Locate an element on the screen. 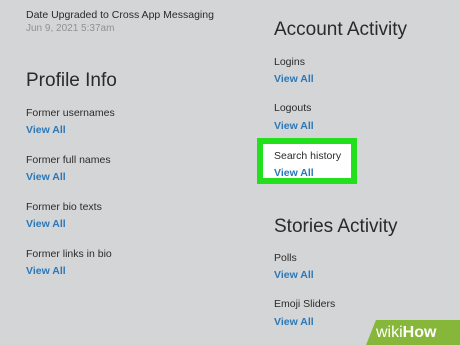 This screenshot has width=460, height=345. former-bio-texts-label: Former bio texts is located at coordinates (64, 207).